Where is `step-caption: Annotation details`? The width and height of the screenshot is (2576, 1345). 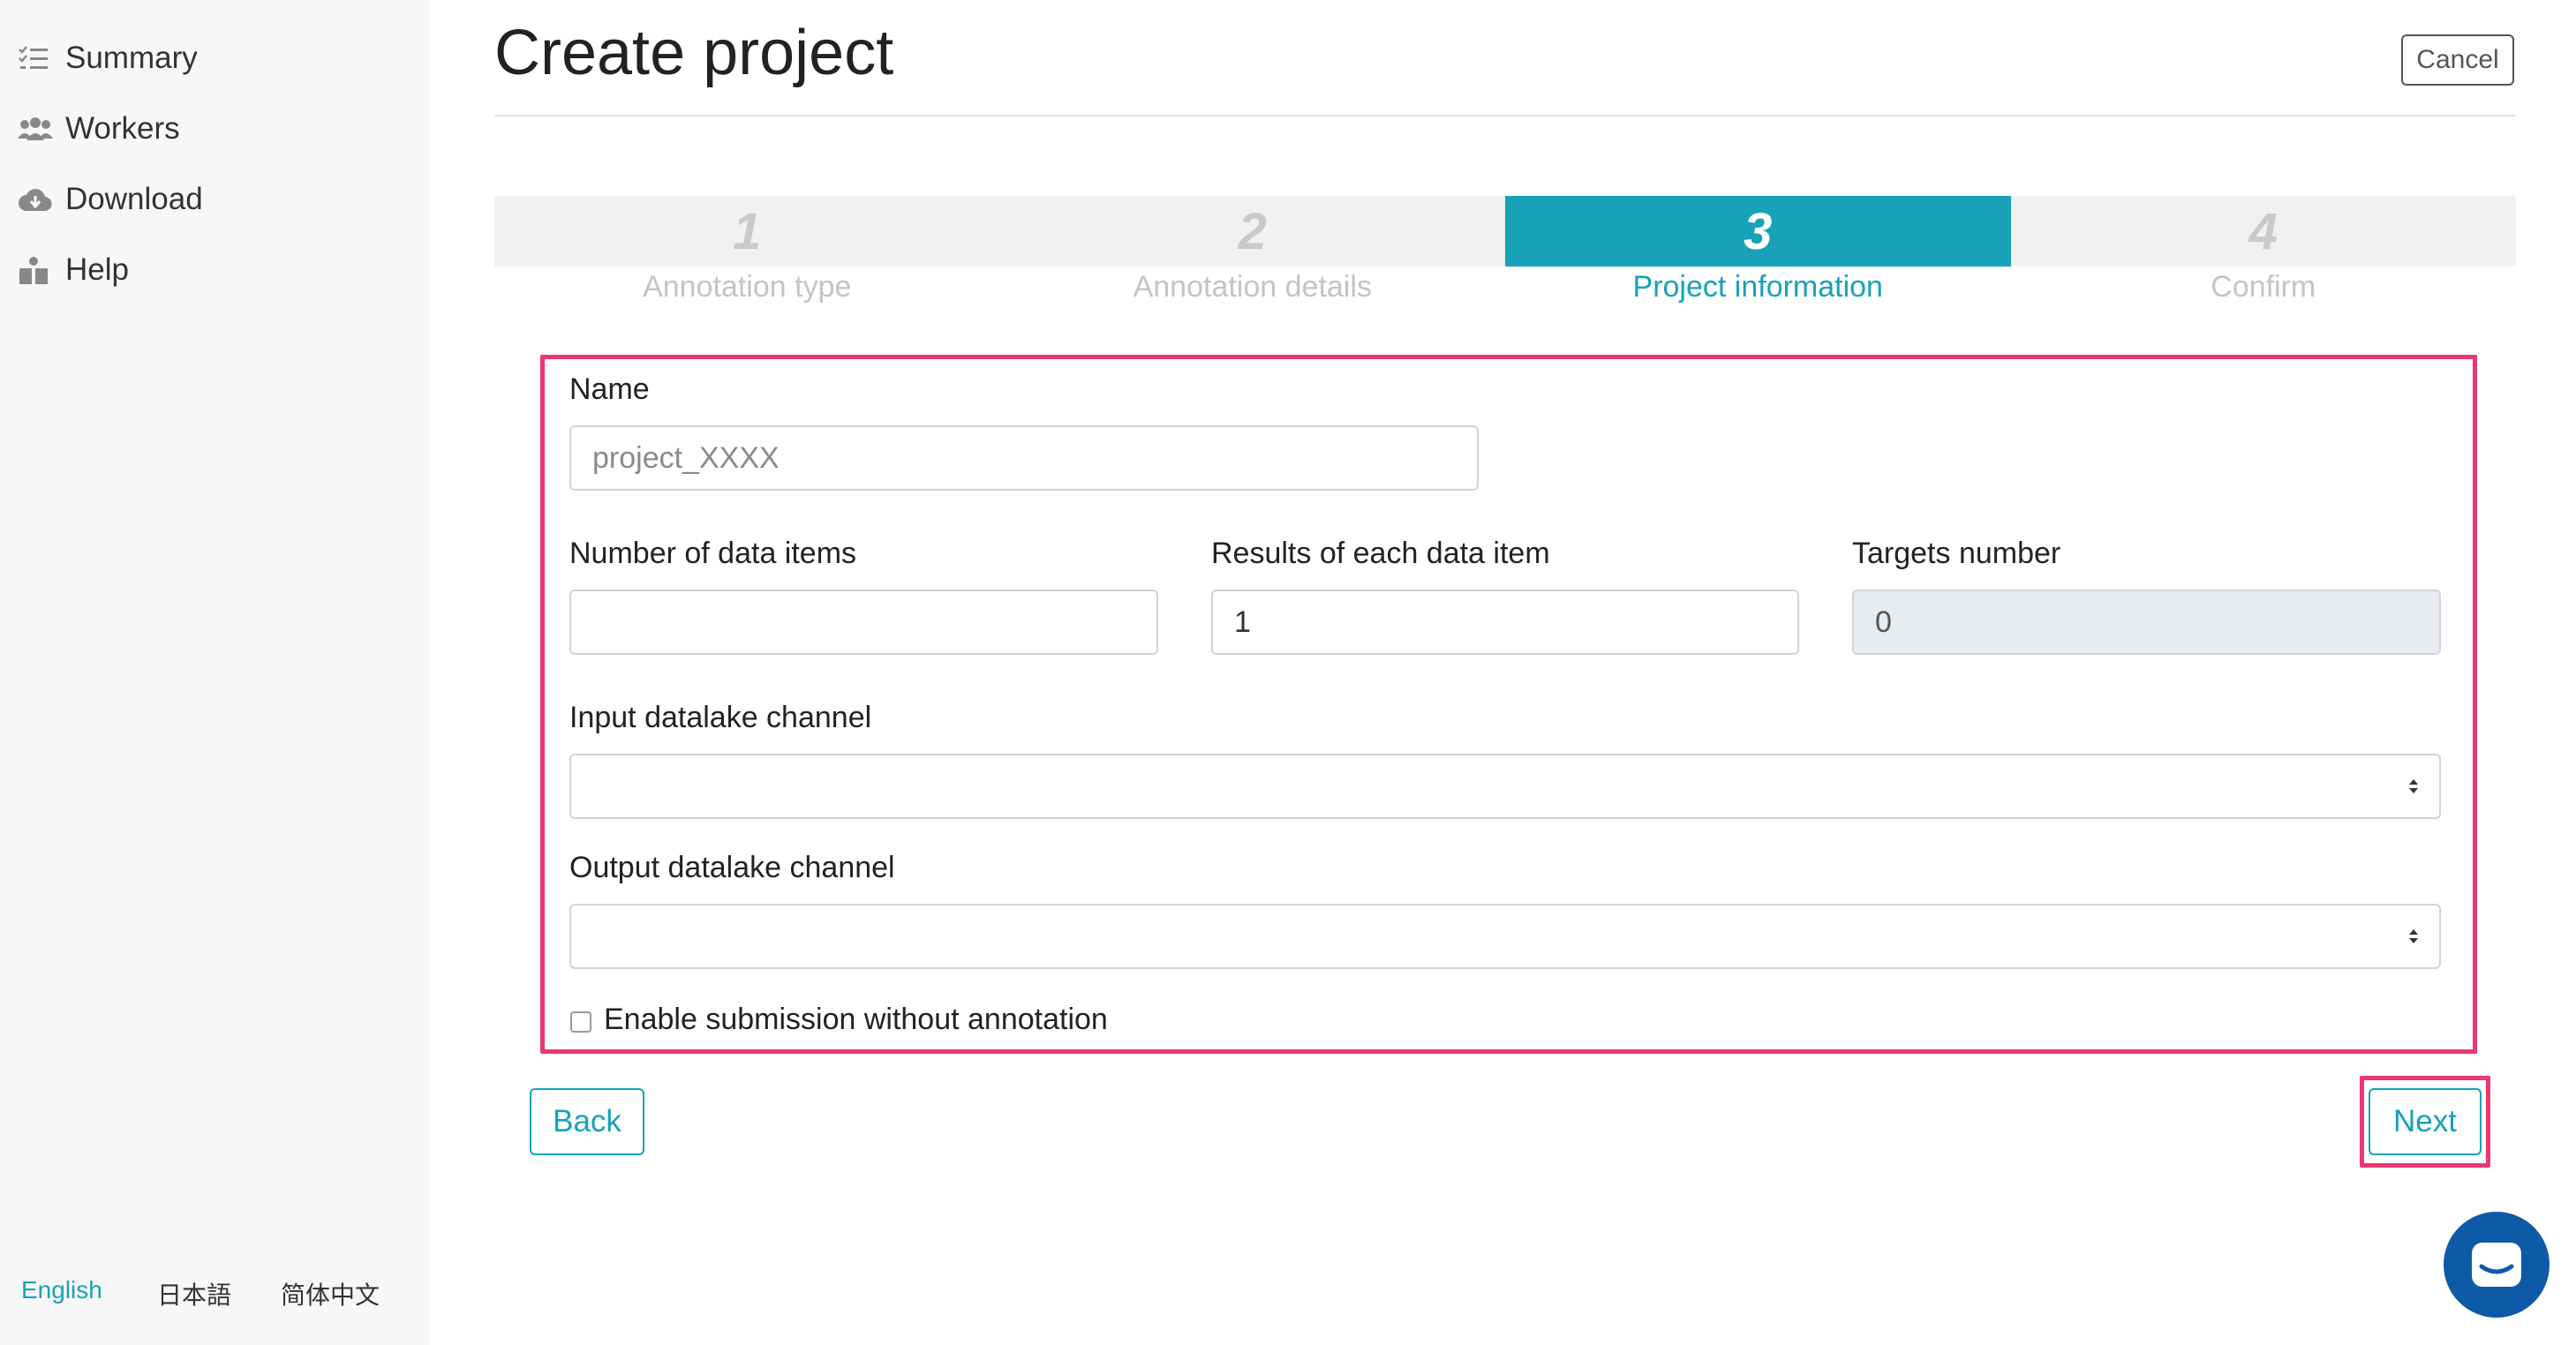
step-caption: Annotation details is located at coordinates (1252, 287).